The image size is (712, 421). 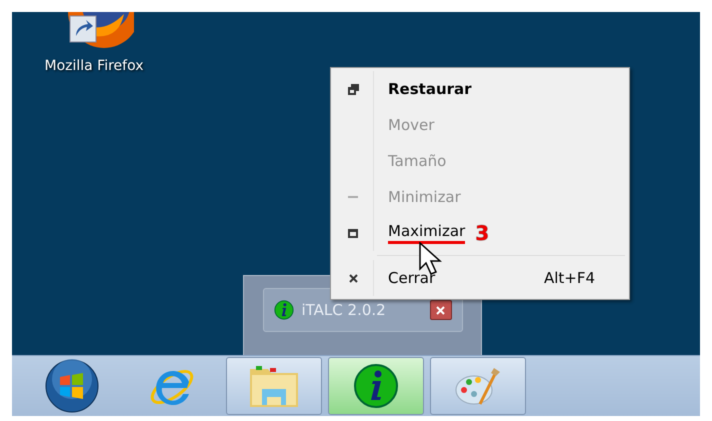 What do you see at coordinates (353, 233) in the screenshot?
I see `maximize-icon` at bounding box center [353, 233].